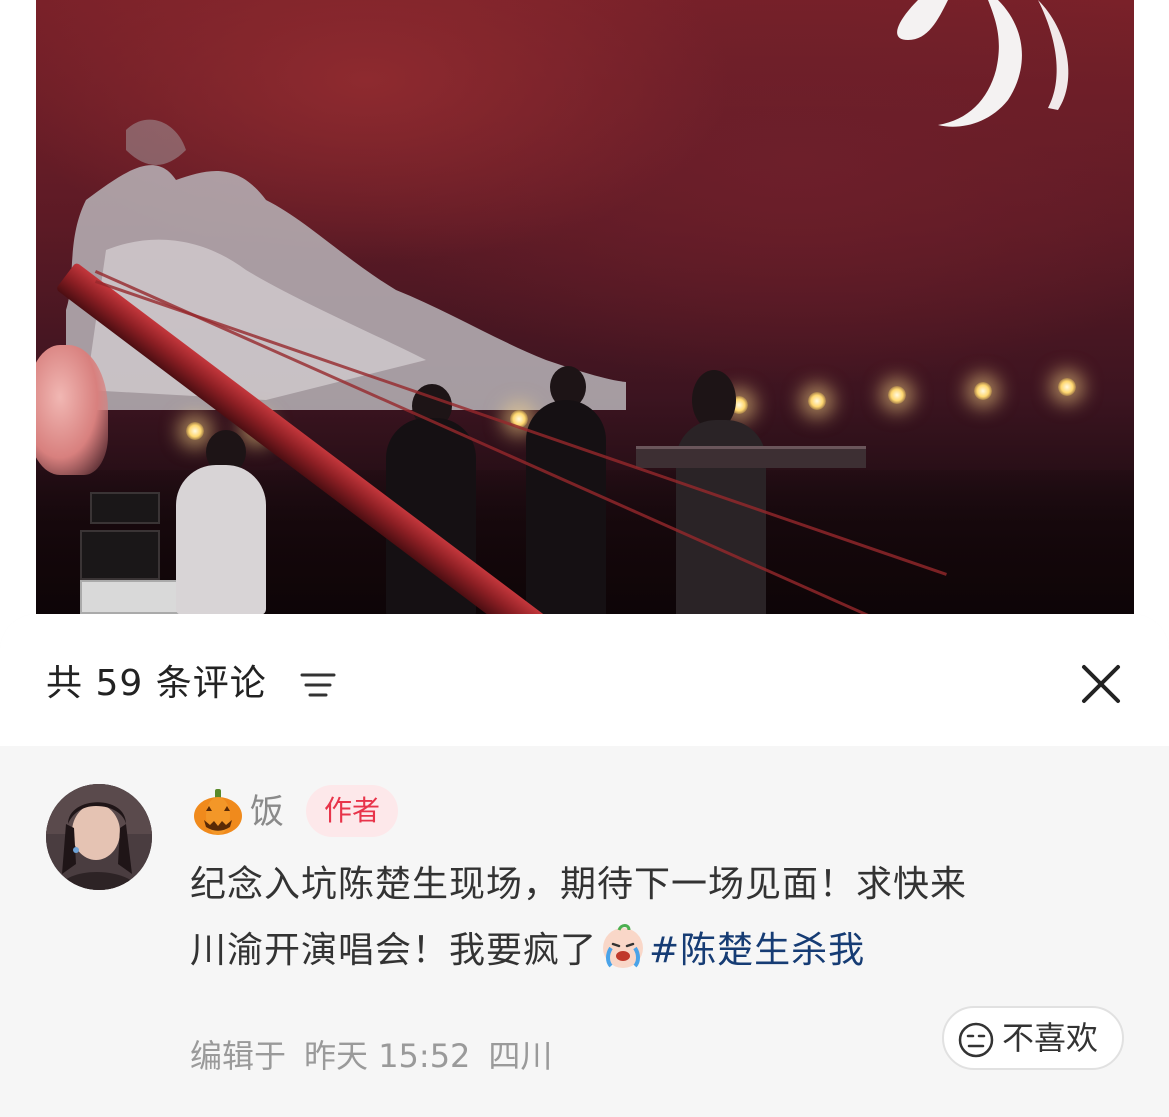 The height and width of the screenshot is (1117, 1169). I want to click on crying-face-emoji-icon, so click(623, 946).